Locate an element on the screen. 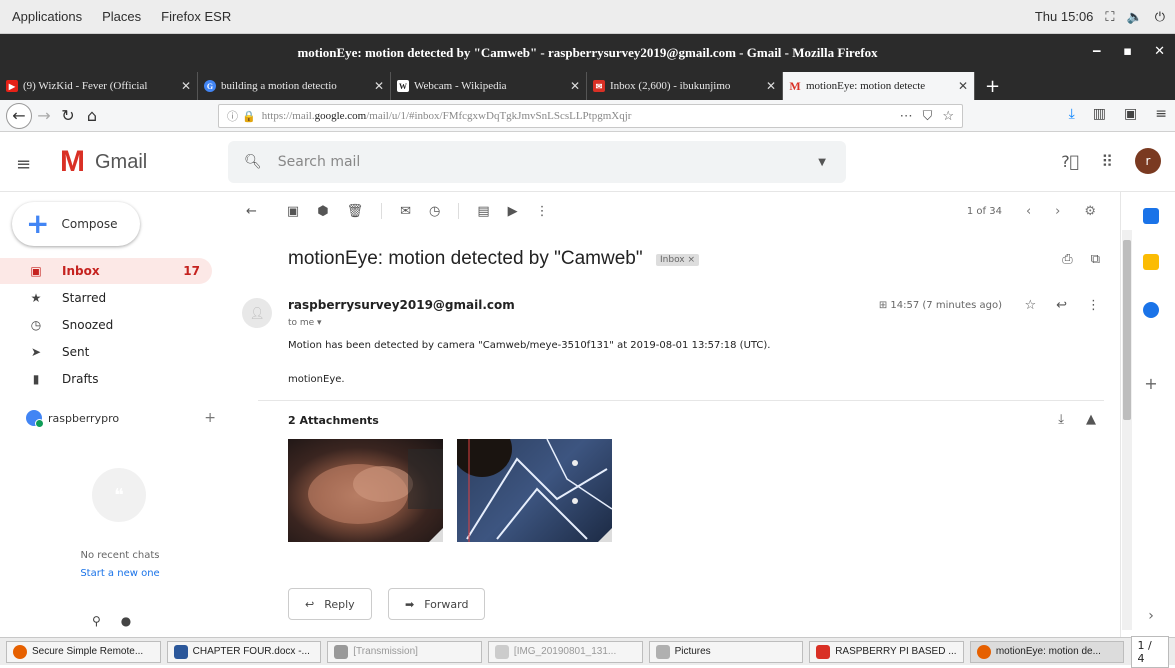  forward-icon: → is located at coordinates (44, 116).